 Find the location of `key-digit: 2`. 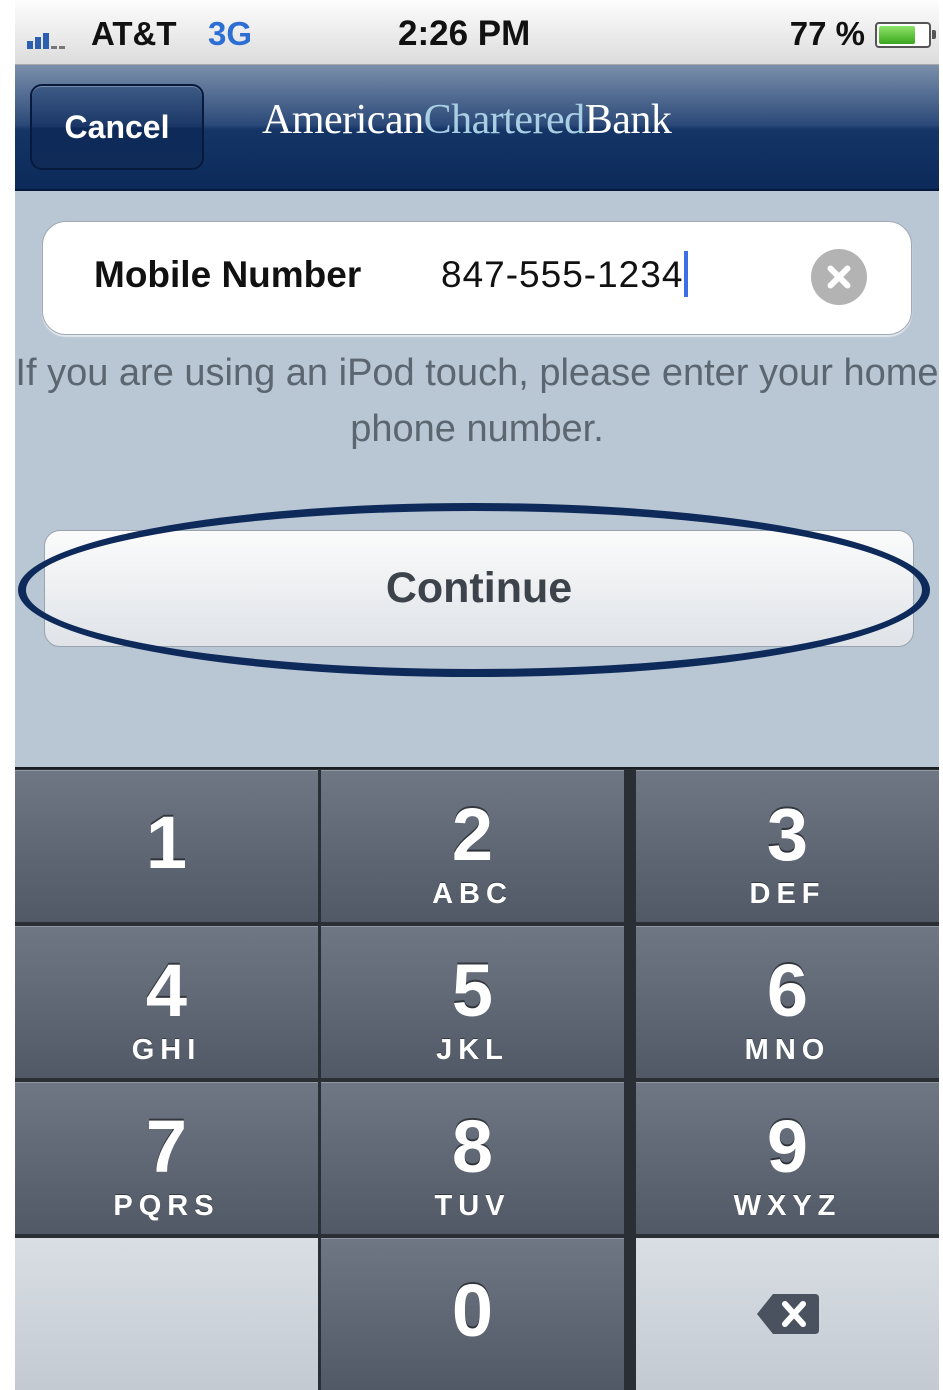

key-digit: 2 is located at coordinates (472, 834).